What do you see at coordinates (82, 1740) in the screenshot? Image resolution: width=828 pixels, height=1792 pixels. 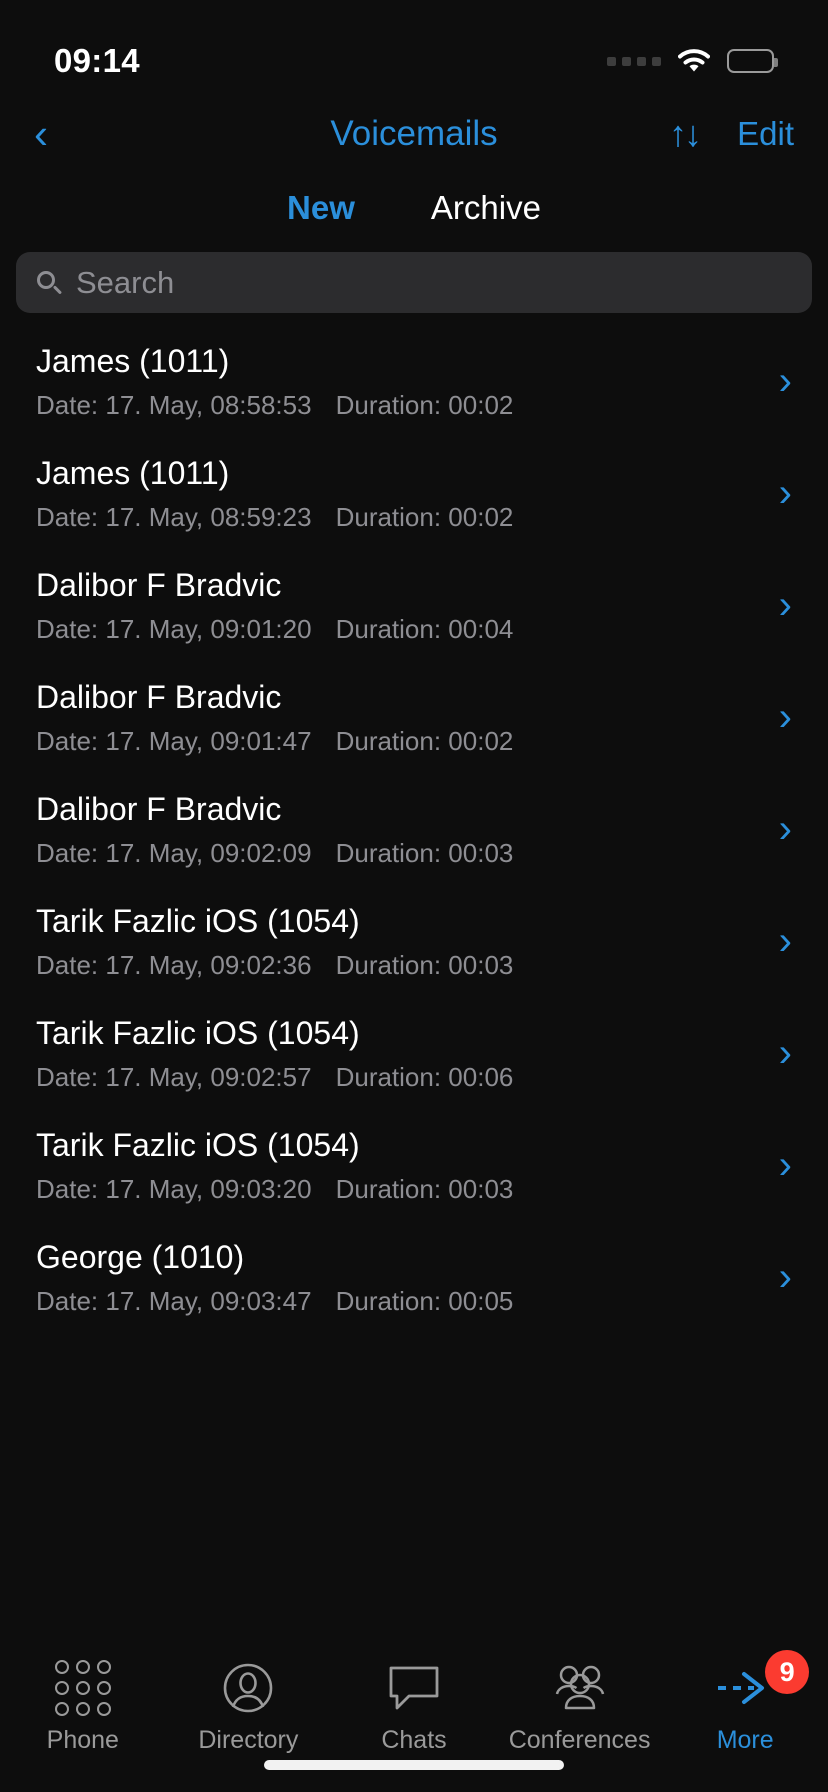 I see `tab-label: Phone` at bounding box center [82, 1740].